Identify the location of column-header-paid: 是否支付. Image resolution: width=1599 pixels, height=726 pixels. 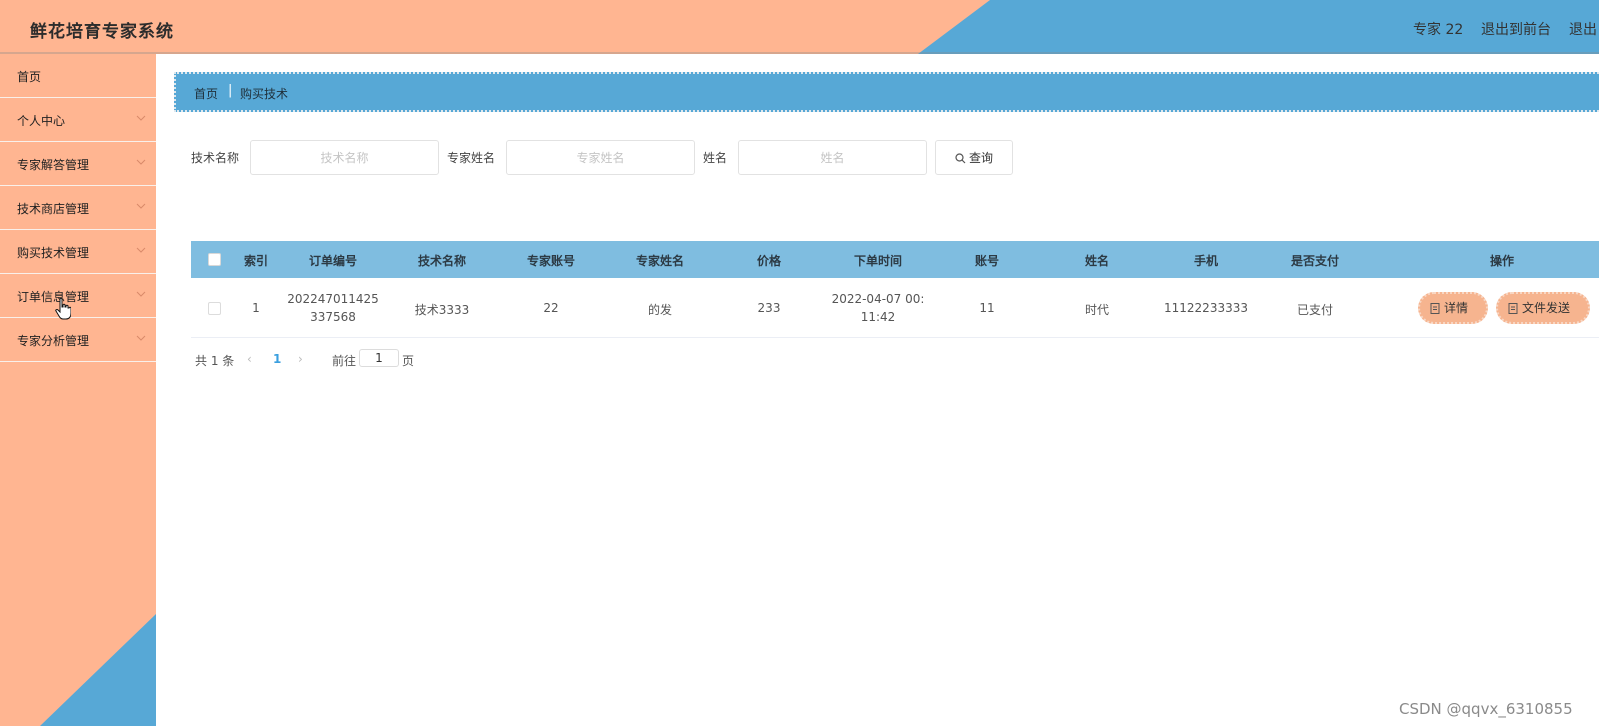
(1315, 261).